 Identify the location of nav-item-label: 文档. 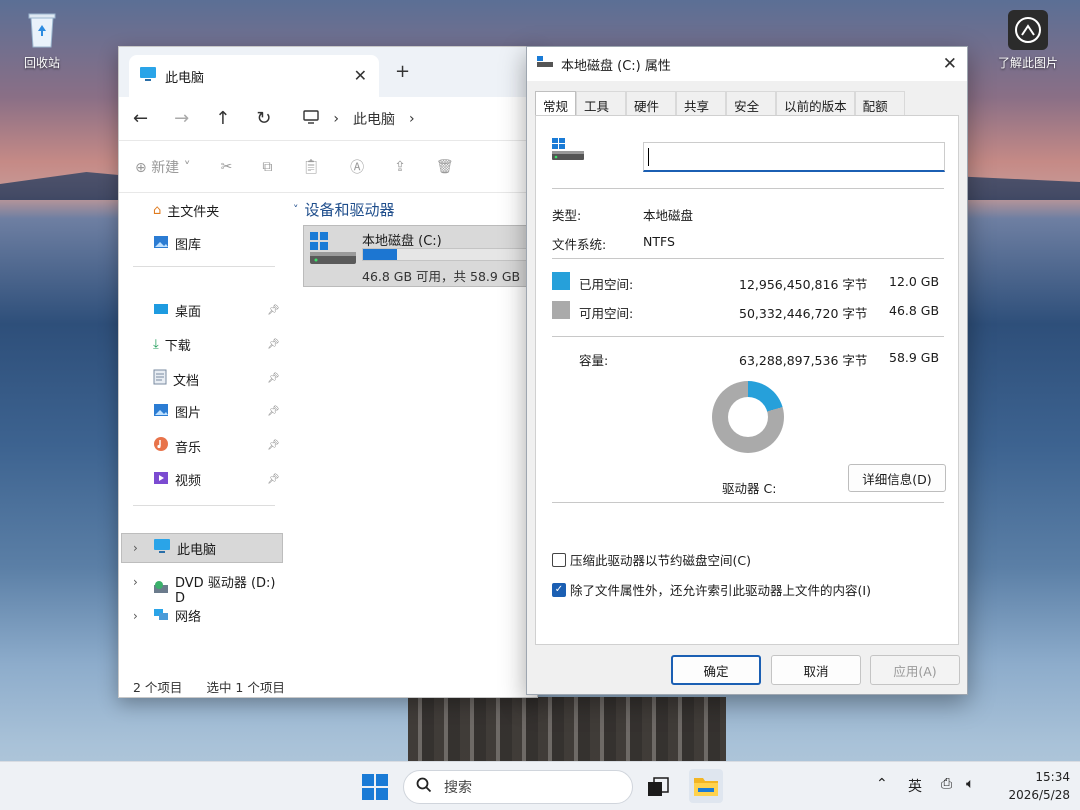
(186, 381).